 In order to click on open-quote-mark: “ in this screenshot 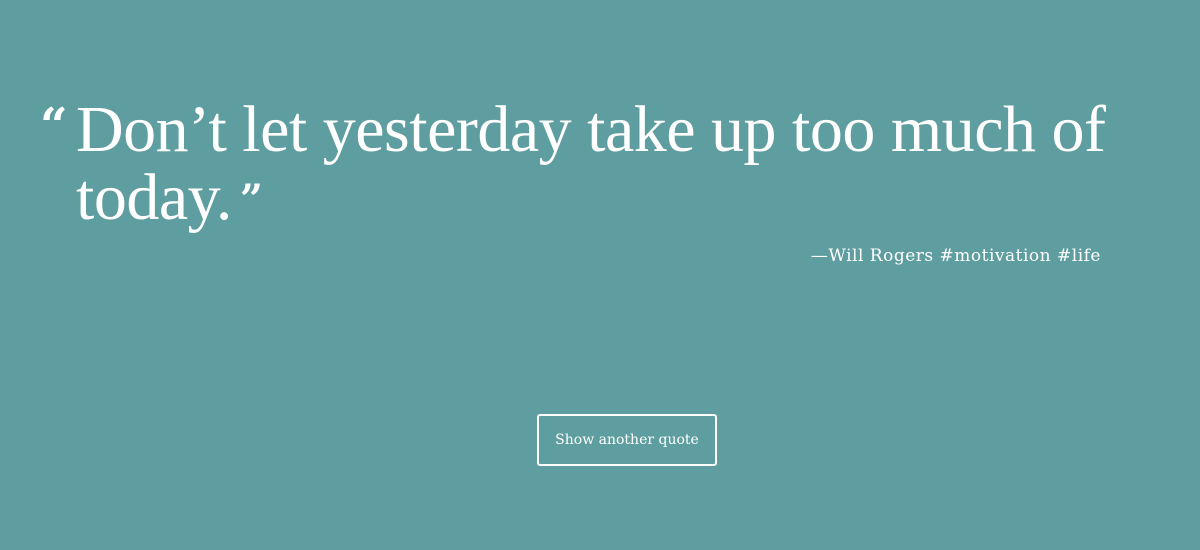, I will do `click(54, 126)`.